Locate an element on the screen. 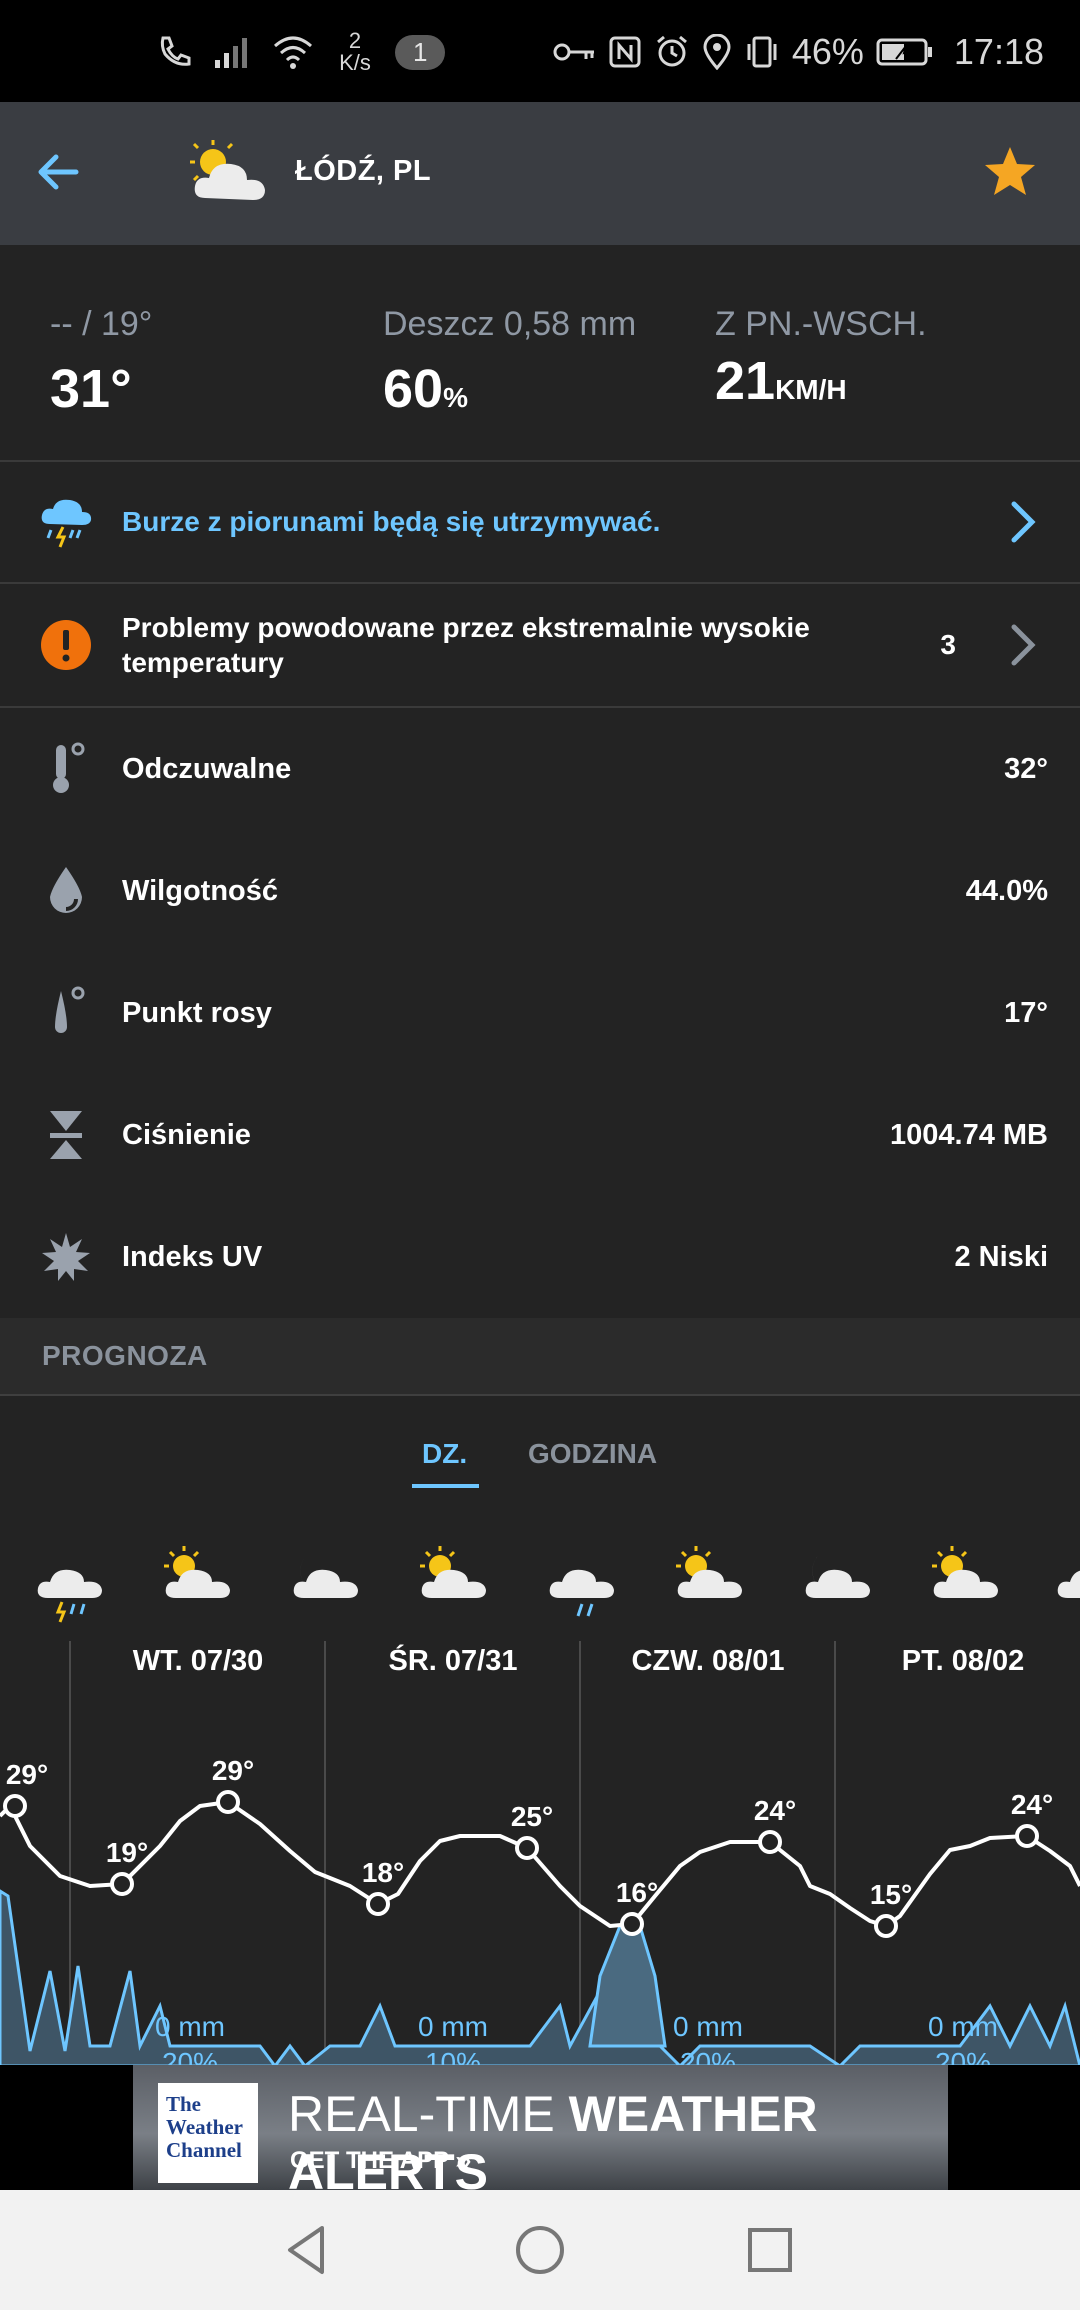  status-bar: 2 K/s 1 46% 17:18 is located at coordinates (540, 51).